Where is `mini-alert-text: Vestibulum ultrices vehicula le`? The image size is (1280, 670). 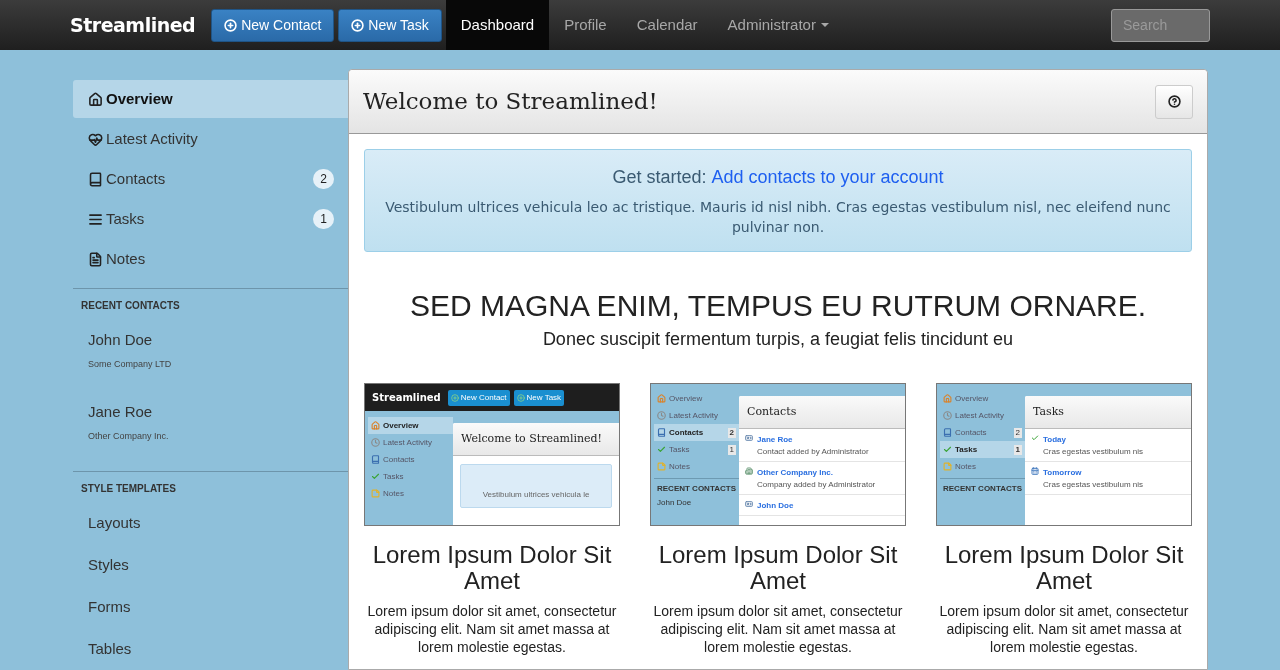
mini-alert-text: Vestibulum ultrices vehicula le is located at coordinates (536, 495).